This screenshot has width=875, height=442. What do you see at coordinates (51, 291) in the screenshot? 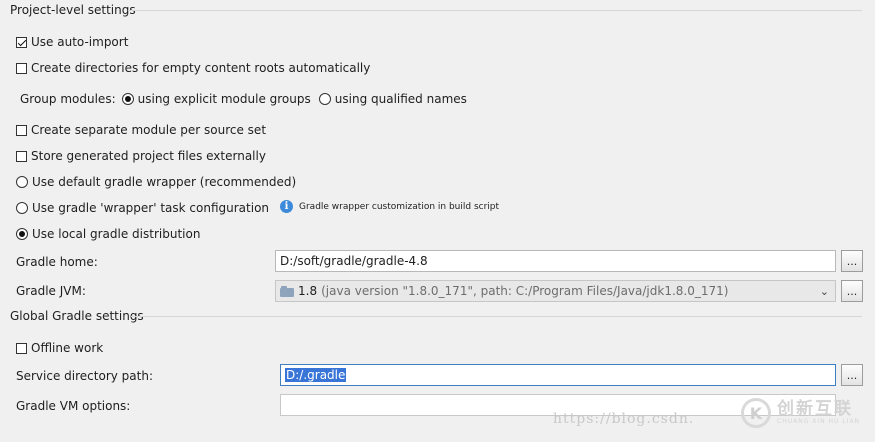
I see `gradle-jvm-label: Gradle JVM:` at bounding box center [51, 291].